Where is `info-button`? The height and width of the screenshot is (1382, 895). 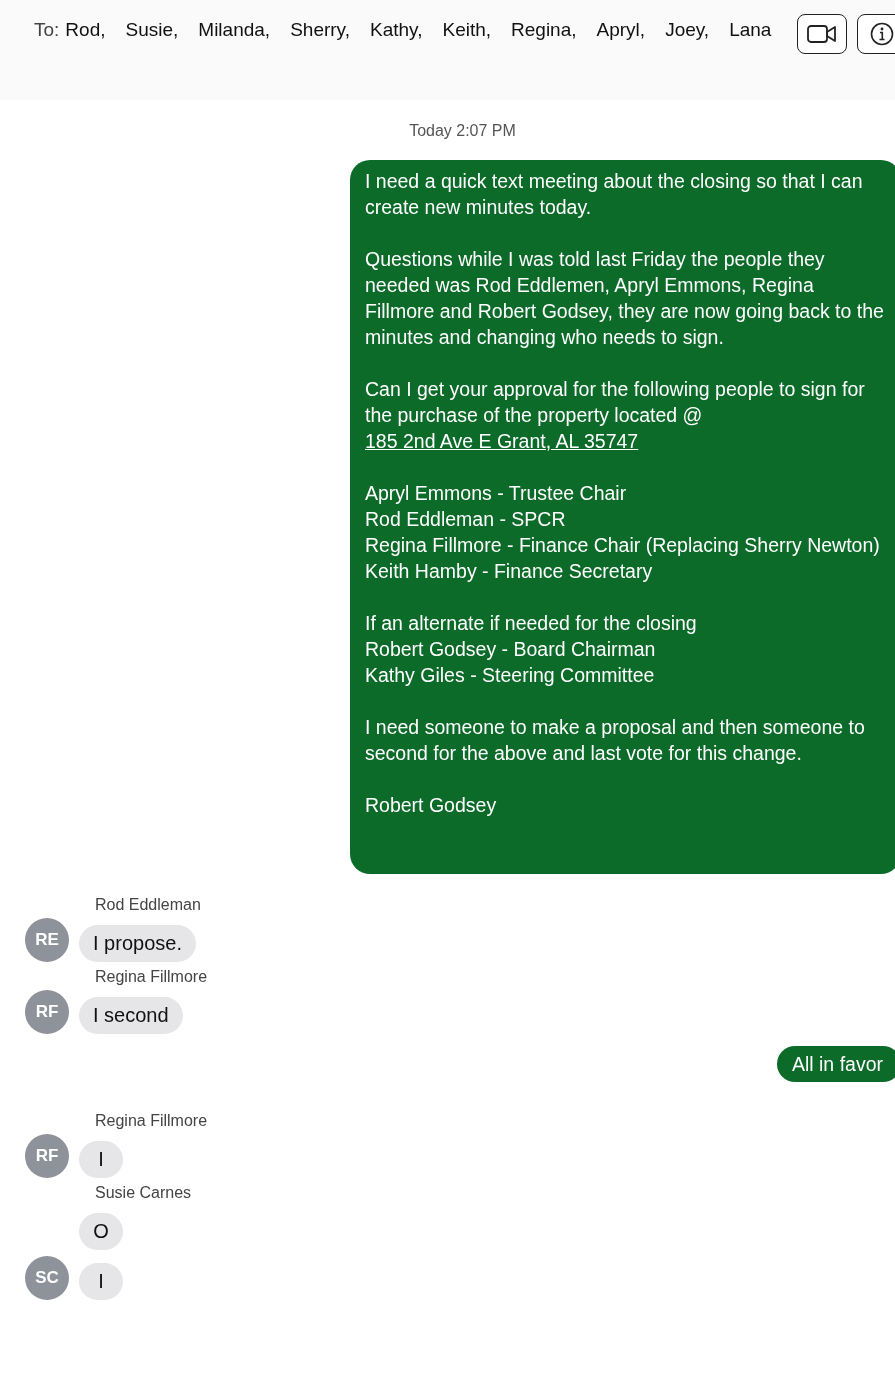 info-button is located at coordinates (876, 34).